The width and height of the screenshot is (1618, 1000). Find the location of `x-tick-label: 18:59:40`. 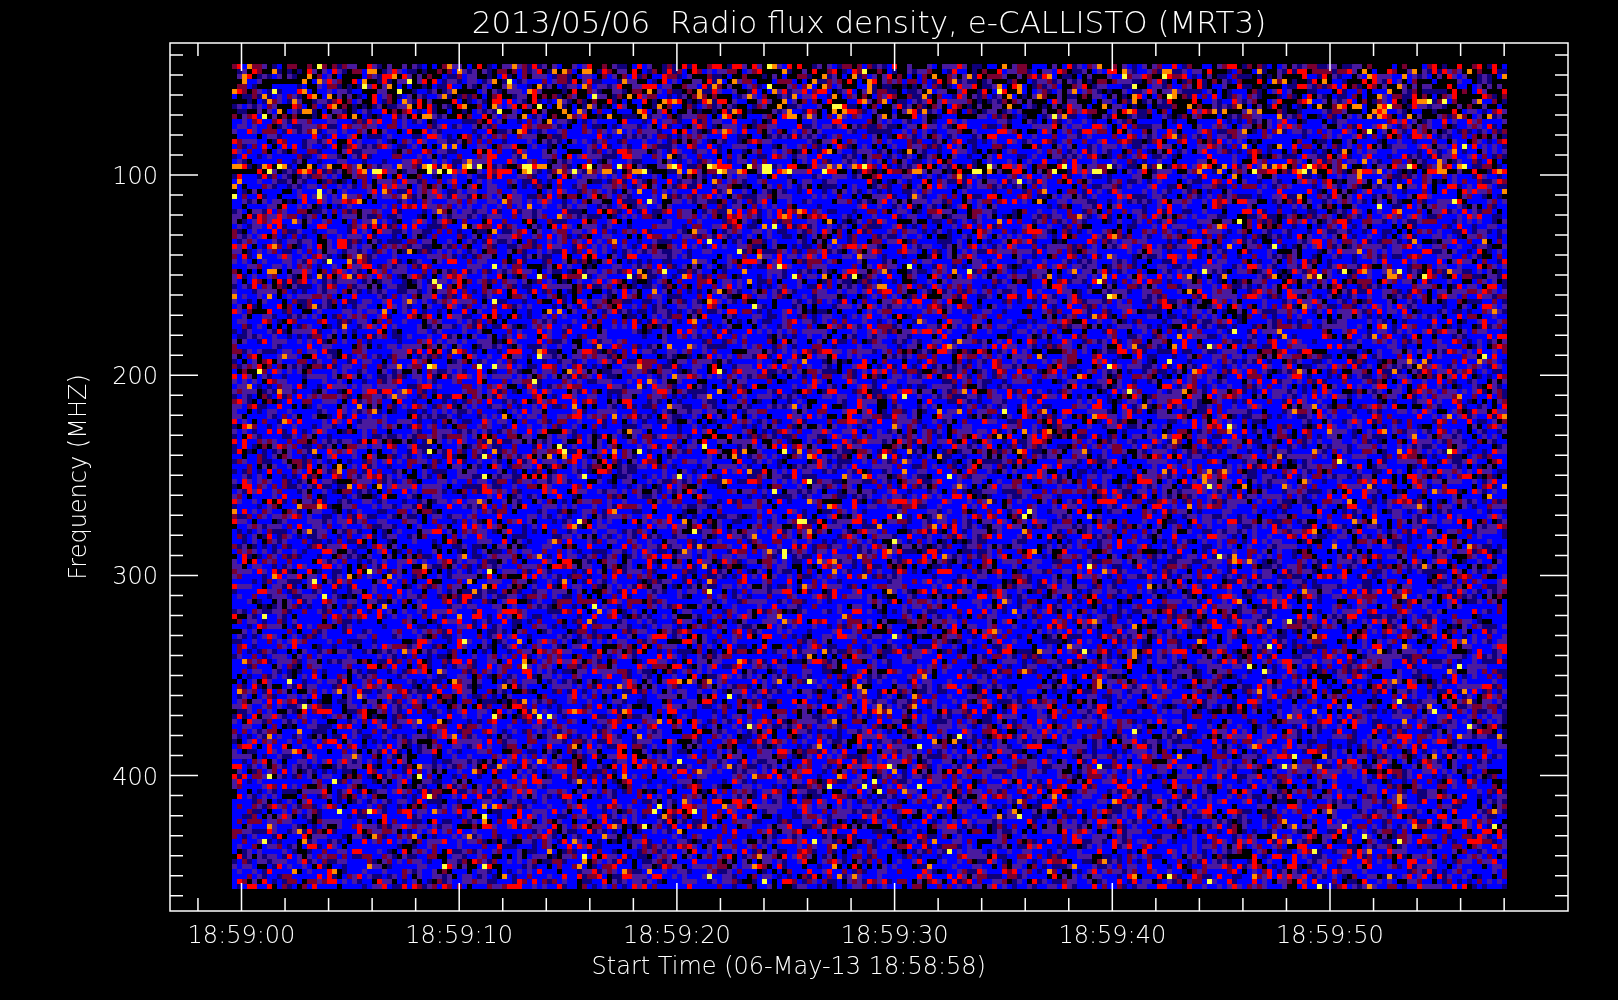

x-tick-label: 18:59:40 is located at coordinates (1112, 935).